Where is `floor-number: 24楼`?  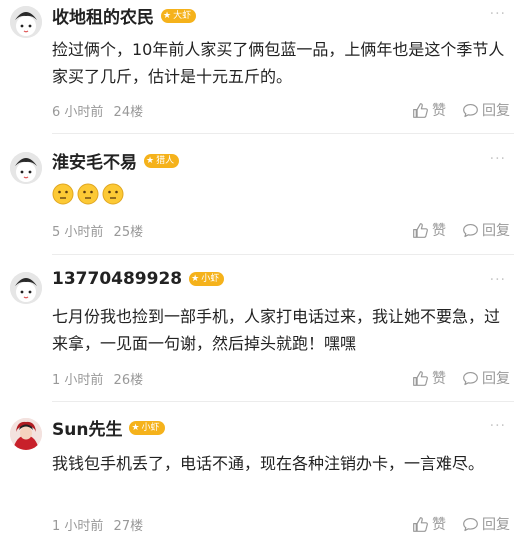 floor-number: 24楼 is located at coordinates (128, 112).